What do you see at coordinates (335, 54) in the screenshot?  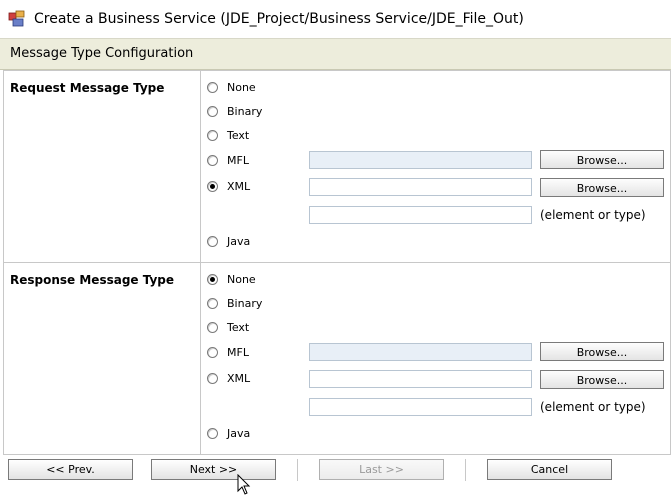 I see `section-header: Message Type Configuration` at bounding box center [335, 54].